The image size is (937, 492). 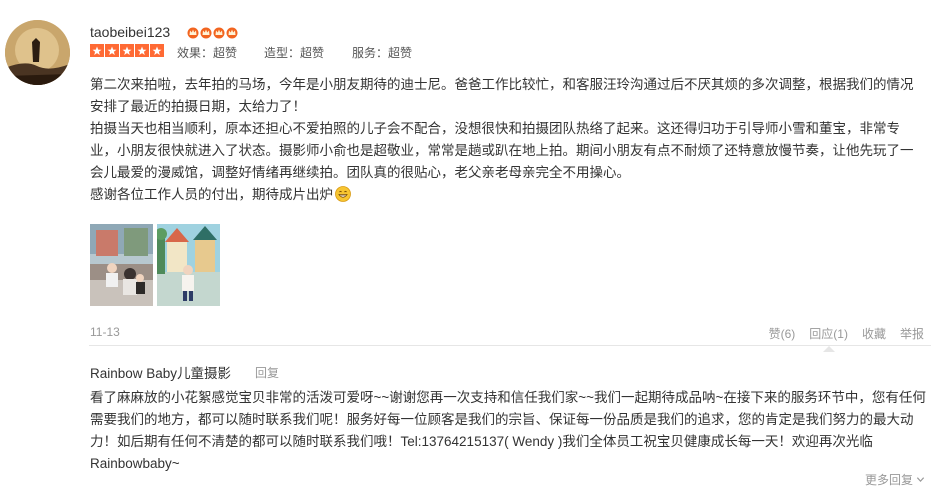 I want to click on more-replies-link: 更多回复, so click(x=895, y=479).